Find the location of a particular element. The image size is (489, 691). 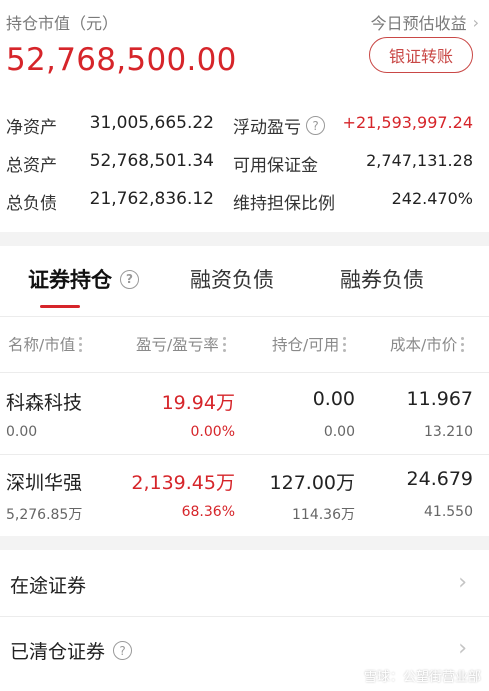

summary-row: 净资产 31,005,665.22 浮动盈亏 ? +21,593,997.24 is located at coordinates (244, 124).